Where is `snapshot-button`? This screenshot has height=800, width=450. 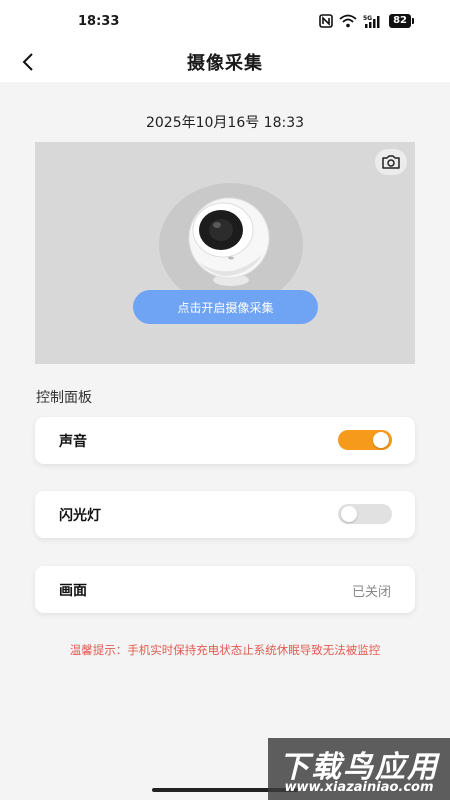 snapshot-button is located at coordinates (391, 162).